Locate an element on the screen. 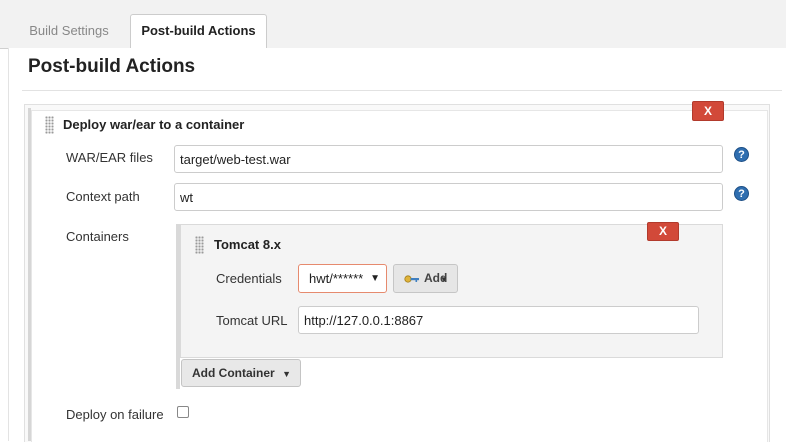 The height and width of the screenshot is (442, 786). deploy-on-failure-label: Deploy on failure is located at coordinates (115, 414).